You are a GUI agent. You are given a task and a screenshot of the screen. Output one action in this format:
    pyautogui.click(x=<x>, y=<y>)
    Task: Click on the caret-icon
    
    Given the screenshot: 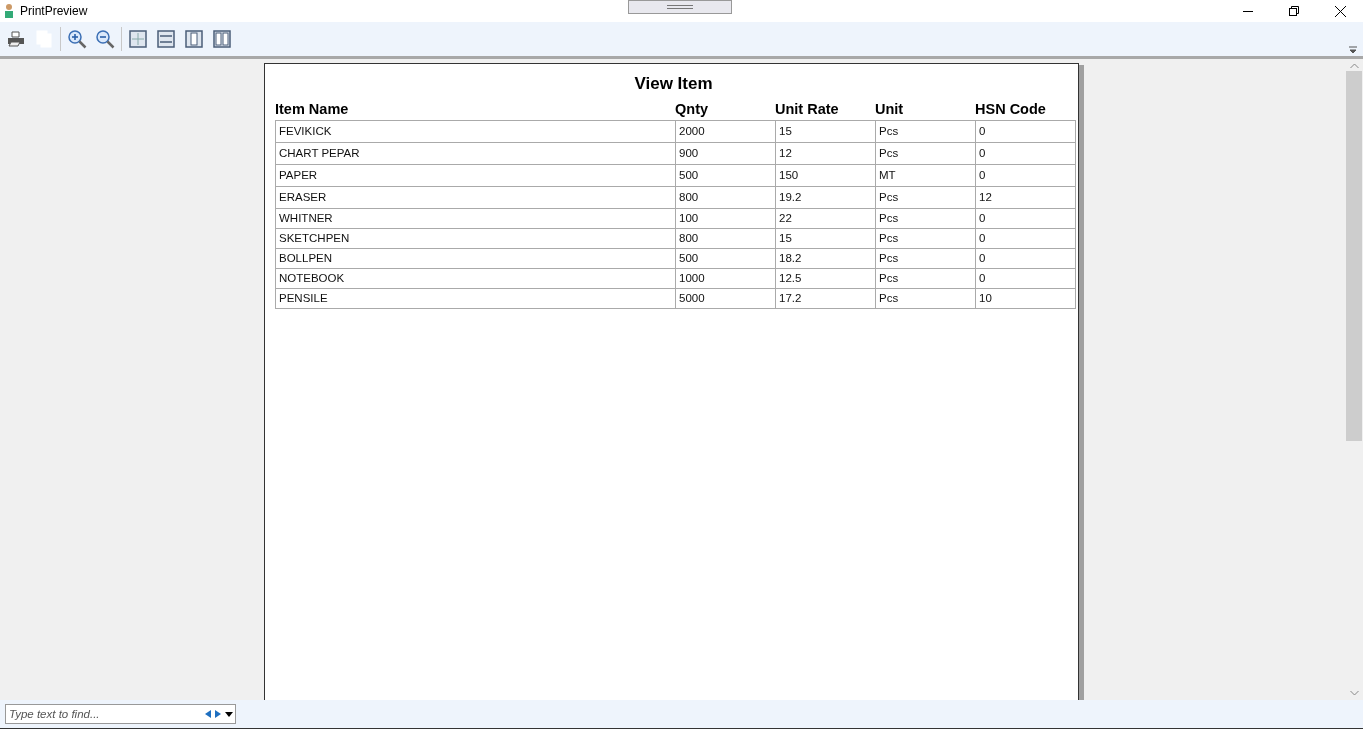 What is the action you would take?
    pyautogui.click(x=229, y=714)
    